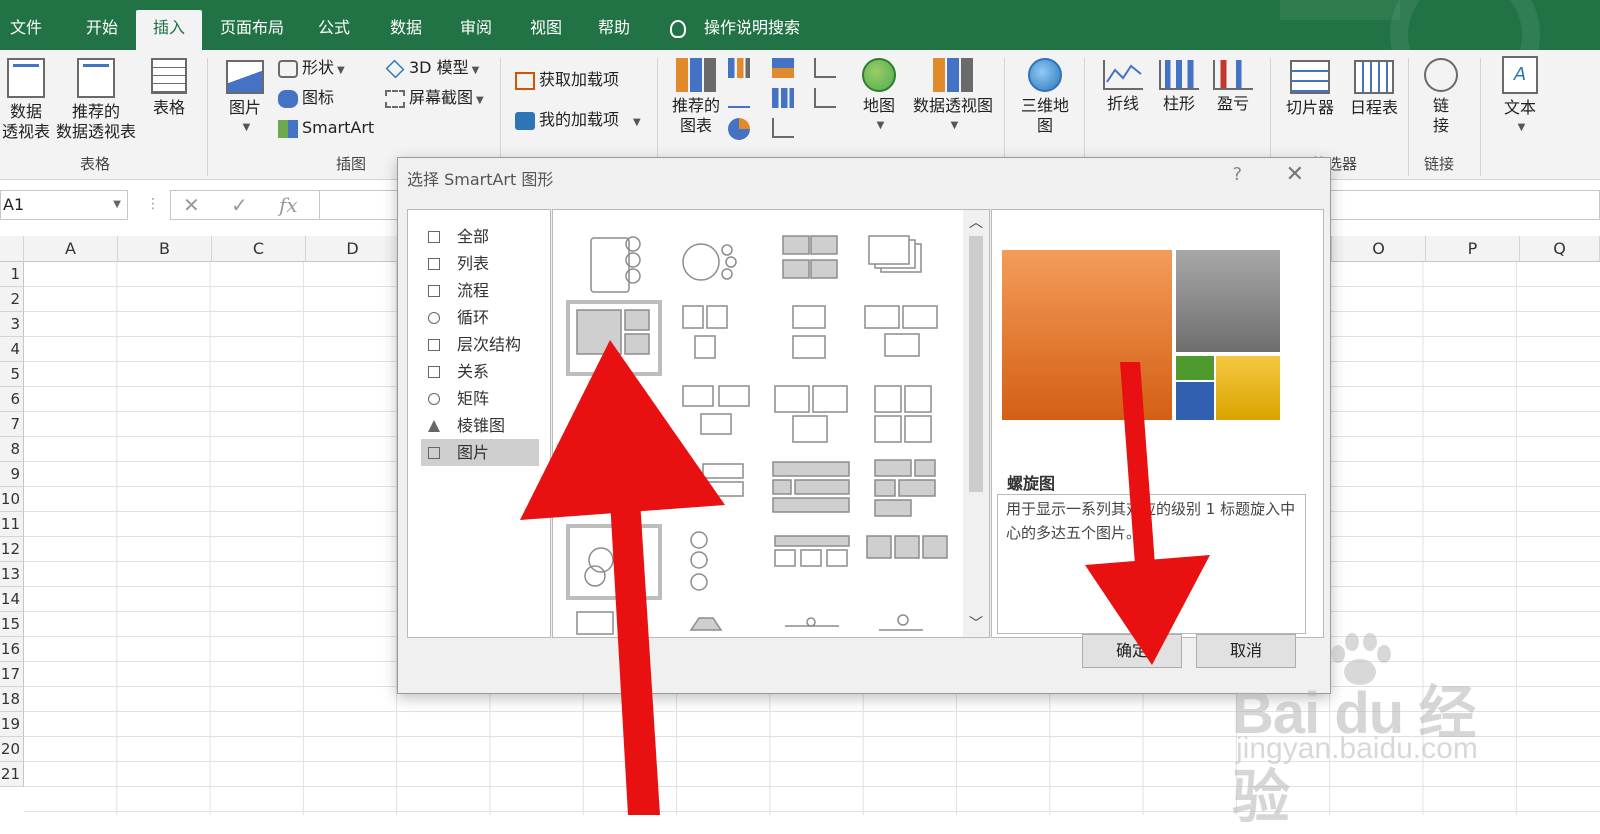 The width and height of the screenshot is (1600, 834). Describe the element at coordinates (473, 398) in the screenshot. I see `category-label: 矩阵` at that location.